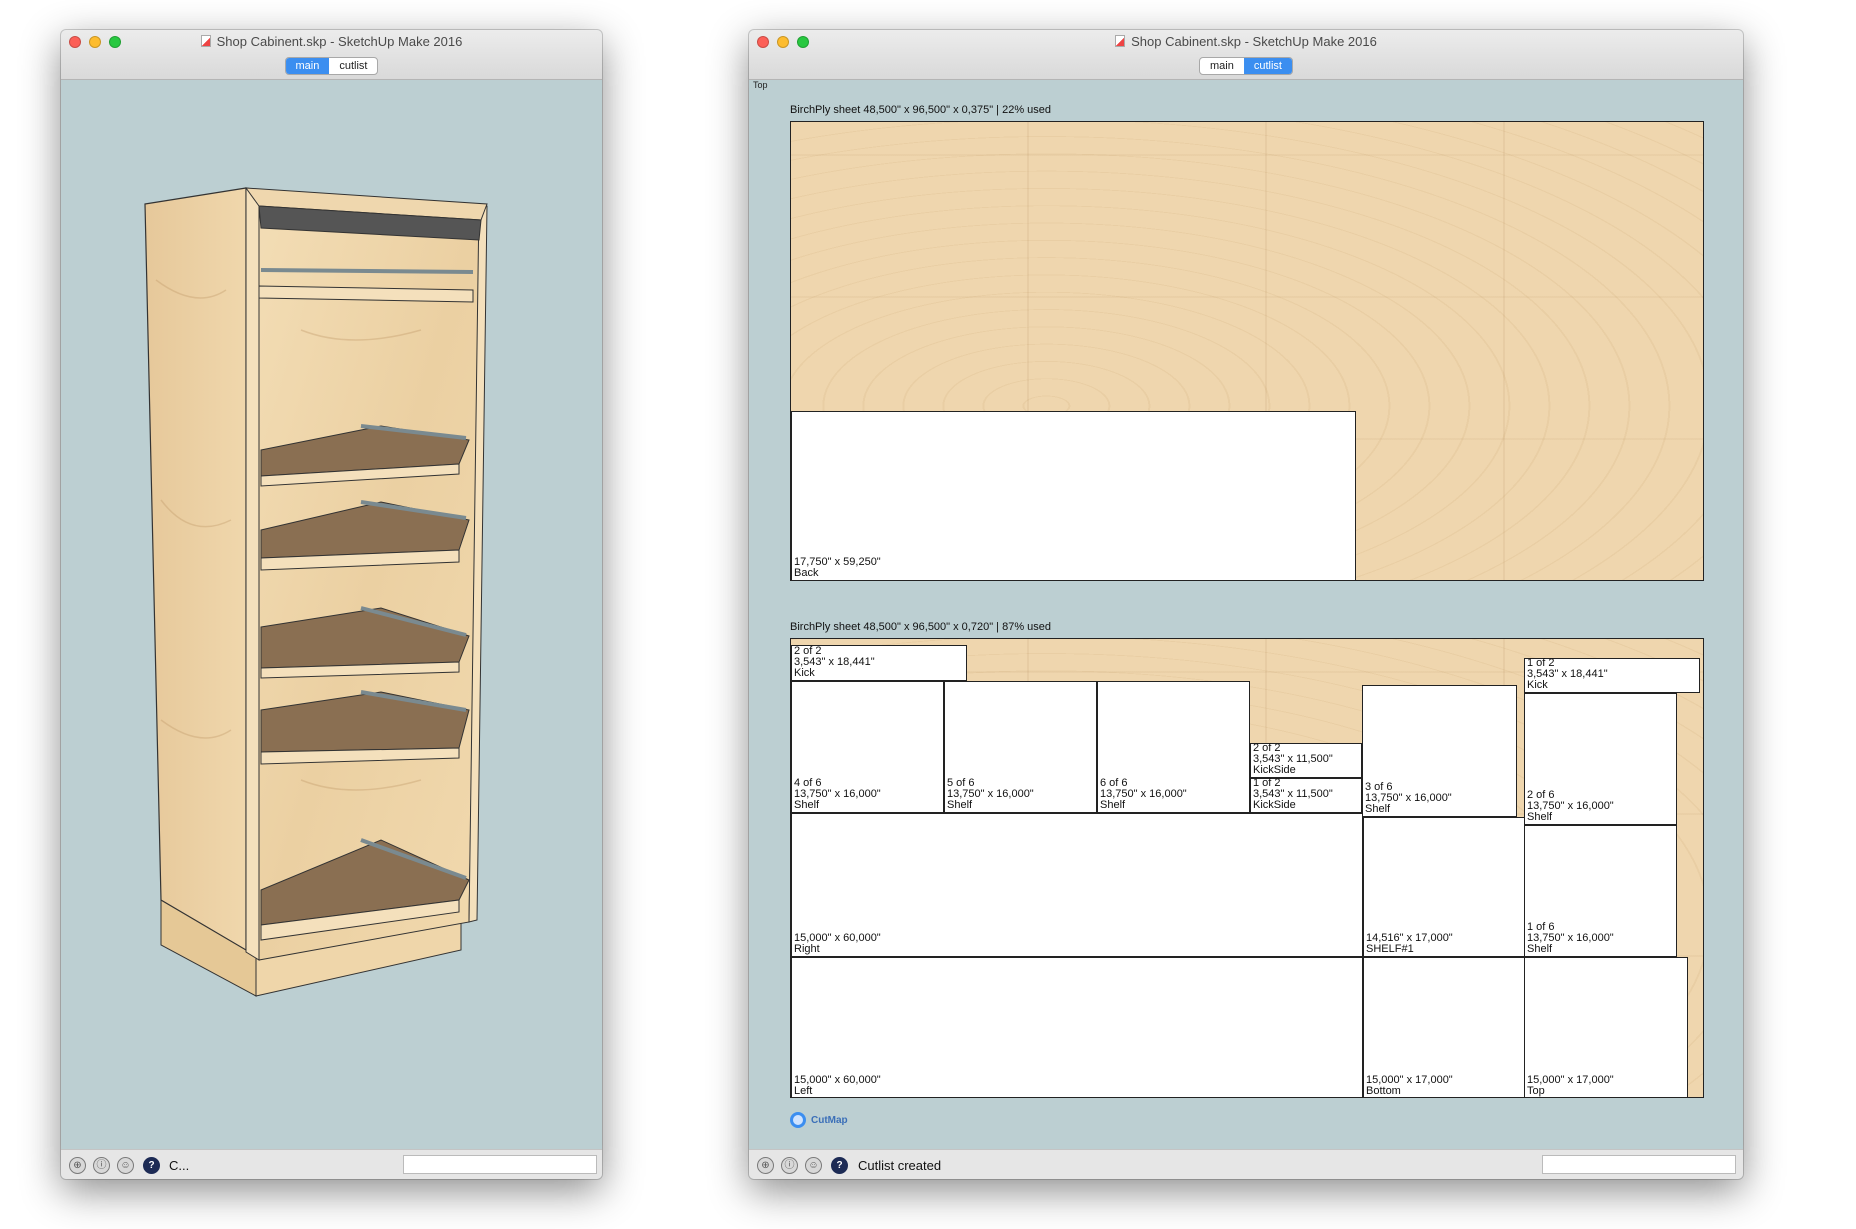 This screenshot has height=1229, width=1856. I want to click on cutmap-icon, so click(798, 1120).